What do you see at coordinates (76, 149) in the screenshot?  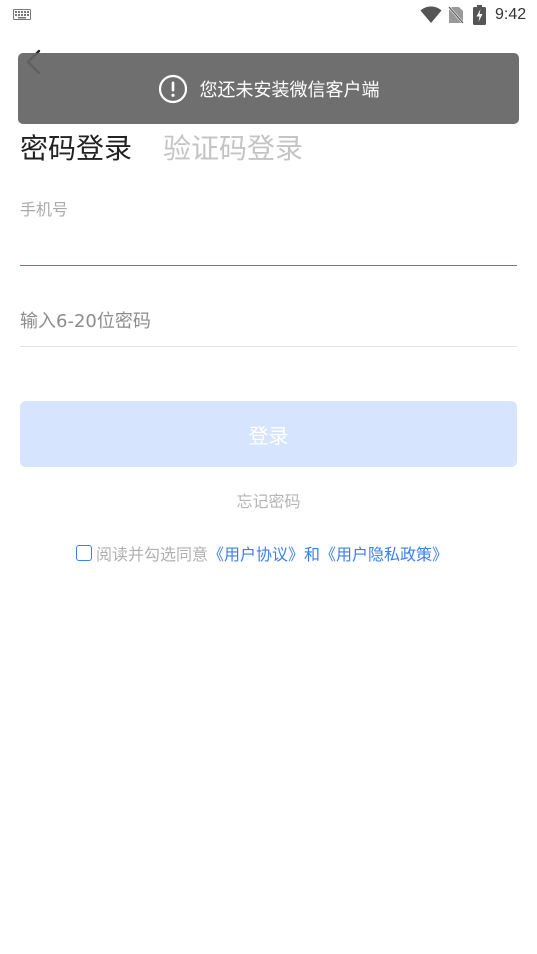 I see `tab-password-login: 密码登录` at bounding box center [76, 149].